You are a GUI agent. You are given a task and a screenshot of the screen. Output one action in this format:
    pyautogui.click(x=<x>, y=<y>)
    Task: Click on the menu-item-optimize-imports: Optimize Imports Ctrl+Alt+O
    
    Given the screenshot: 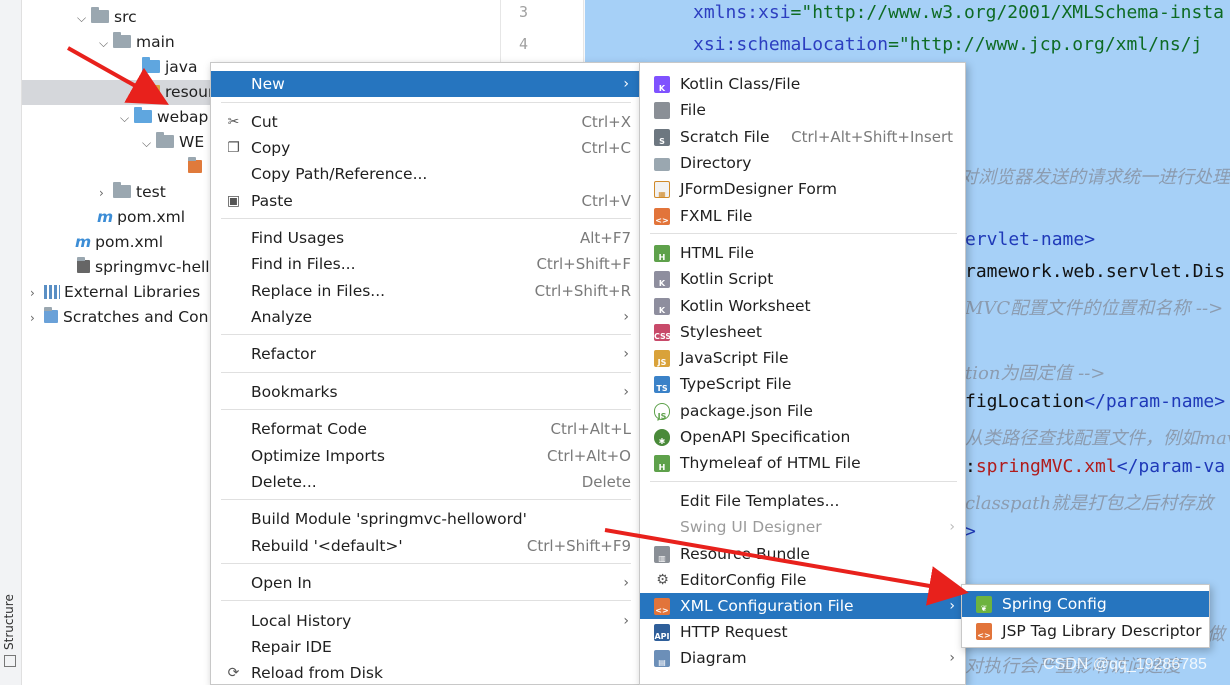 What is the action you would take?
    pyautogui.click(x=425, y=456)
    